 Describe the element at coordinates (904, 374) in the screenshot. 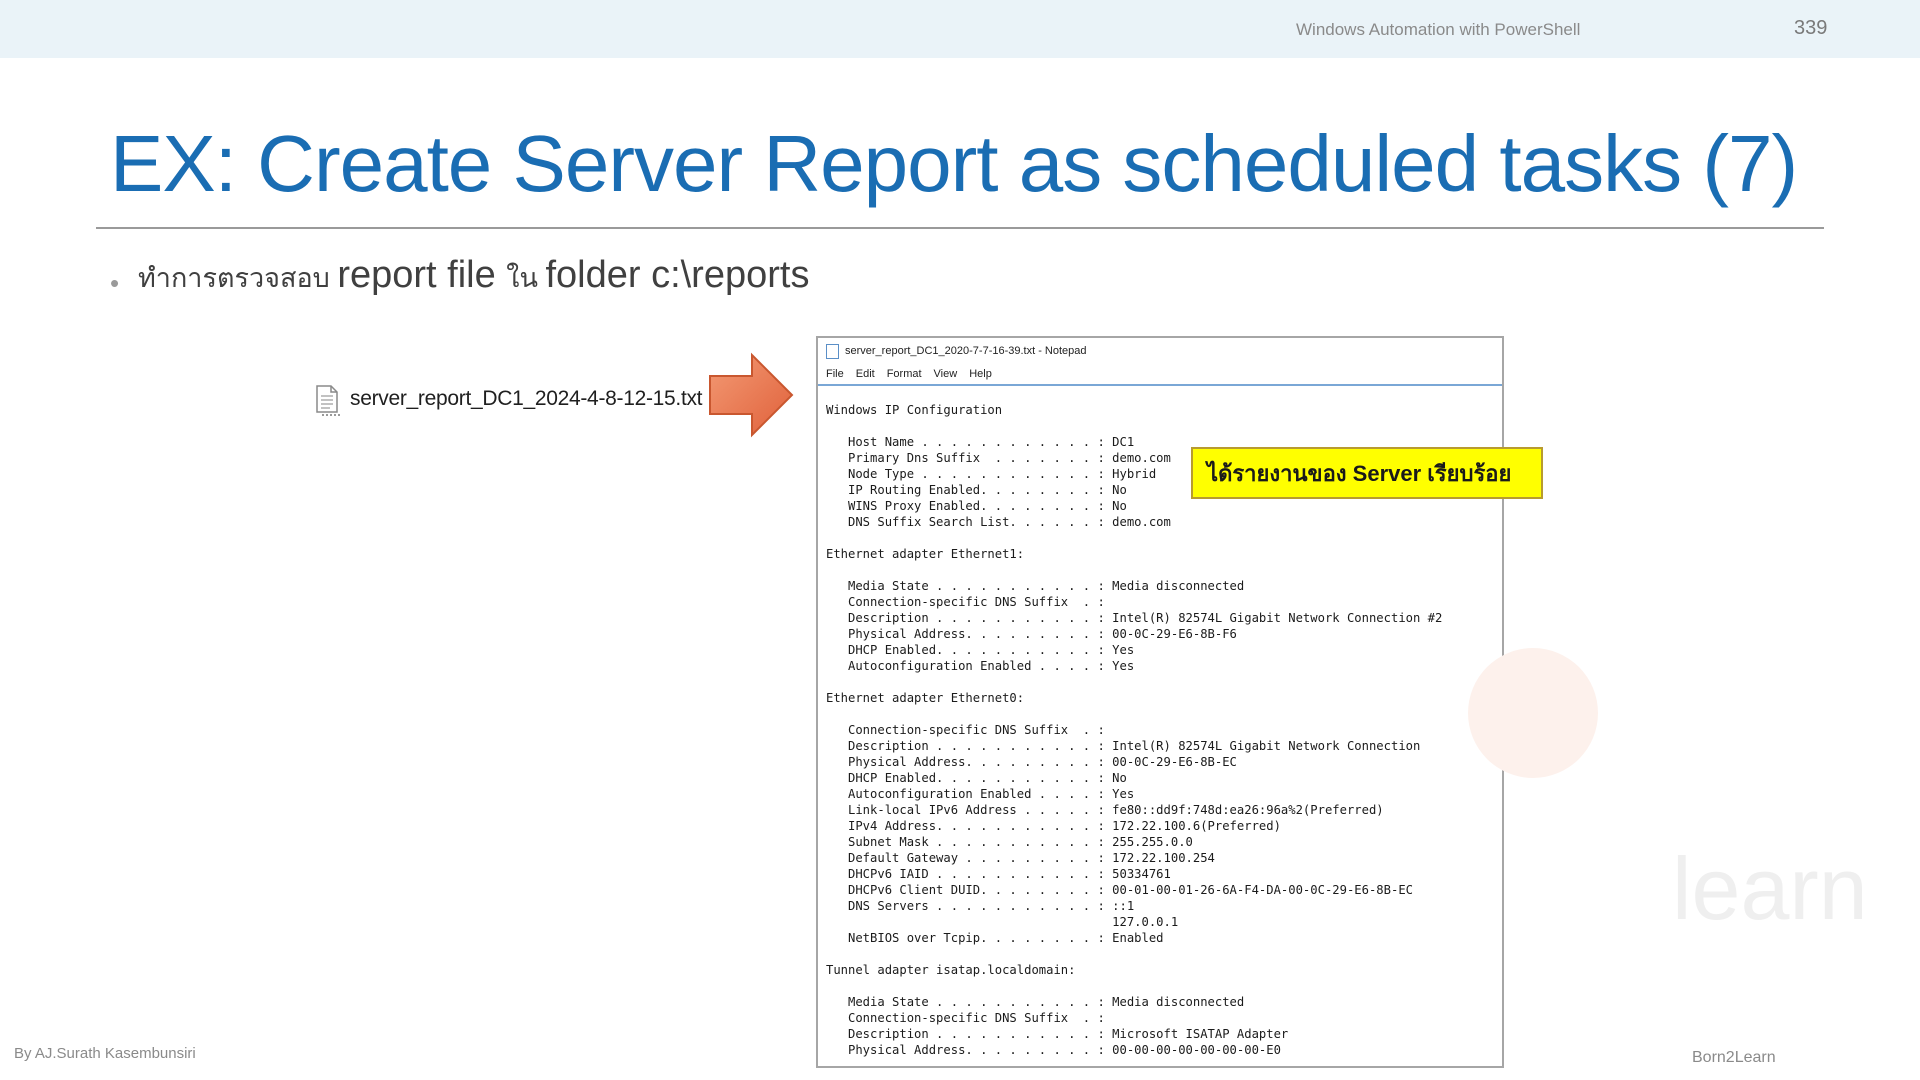

I see `menu-format: Format` at that location.